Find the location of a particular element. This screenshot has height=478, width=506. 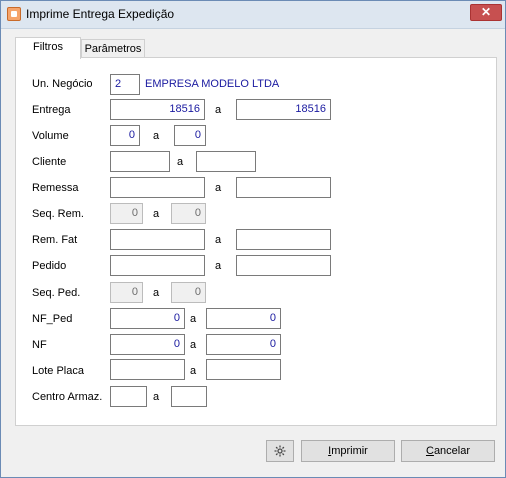

gear-icon is located at coordinates (280, 451).